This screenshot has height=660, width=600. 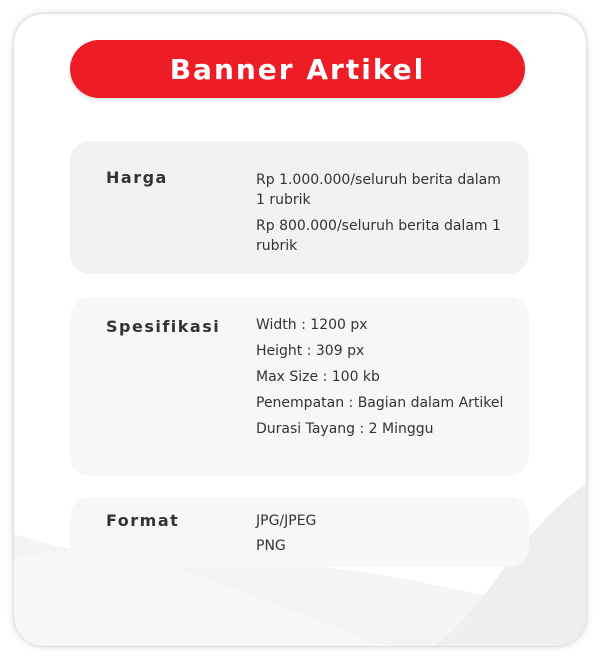 I want to click on price-item: Rp 800.000/seluruh berita dalam 1 rubrik, so click(x=378, y=236).